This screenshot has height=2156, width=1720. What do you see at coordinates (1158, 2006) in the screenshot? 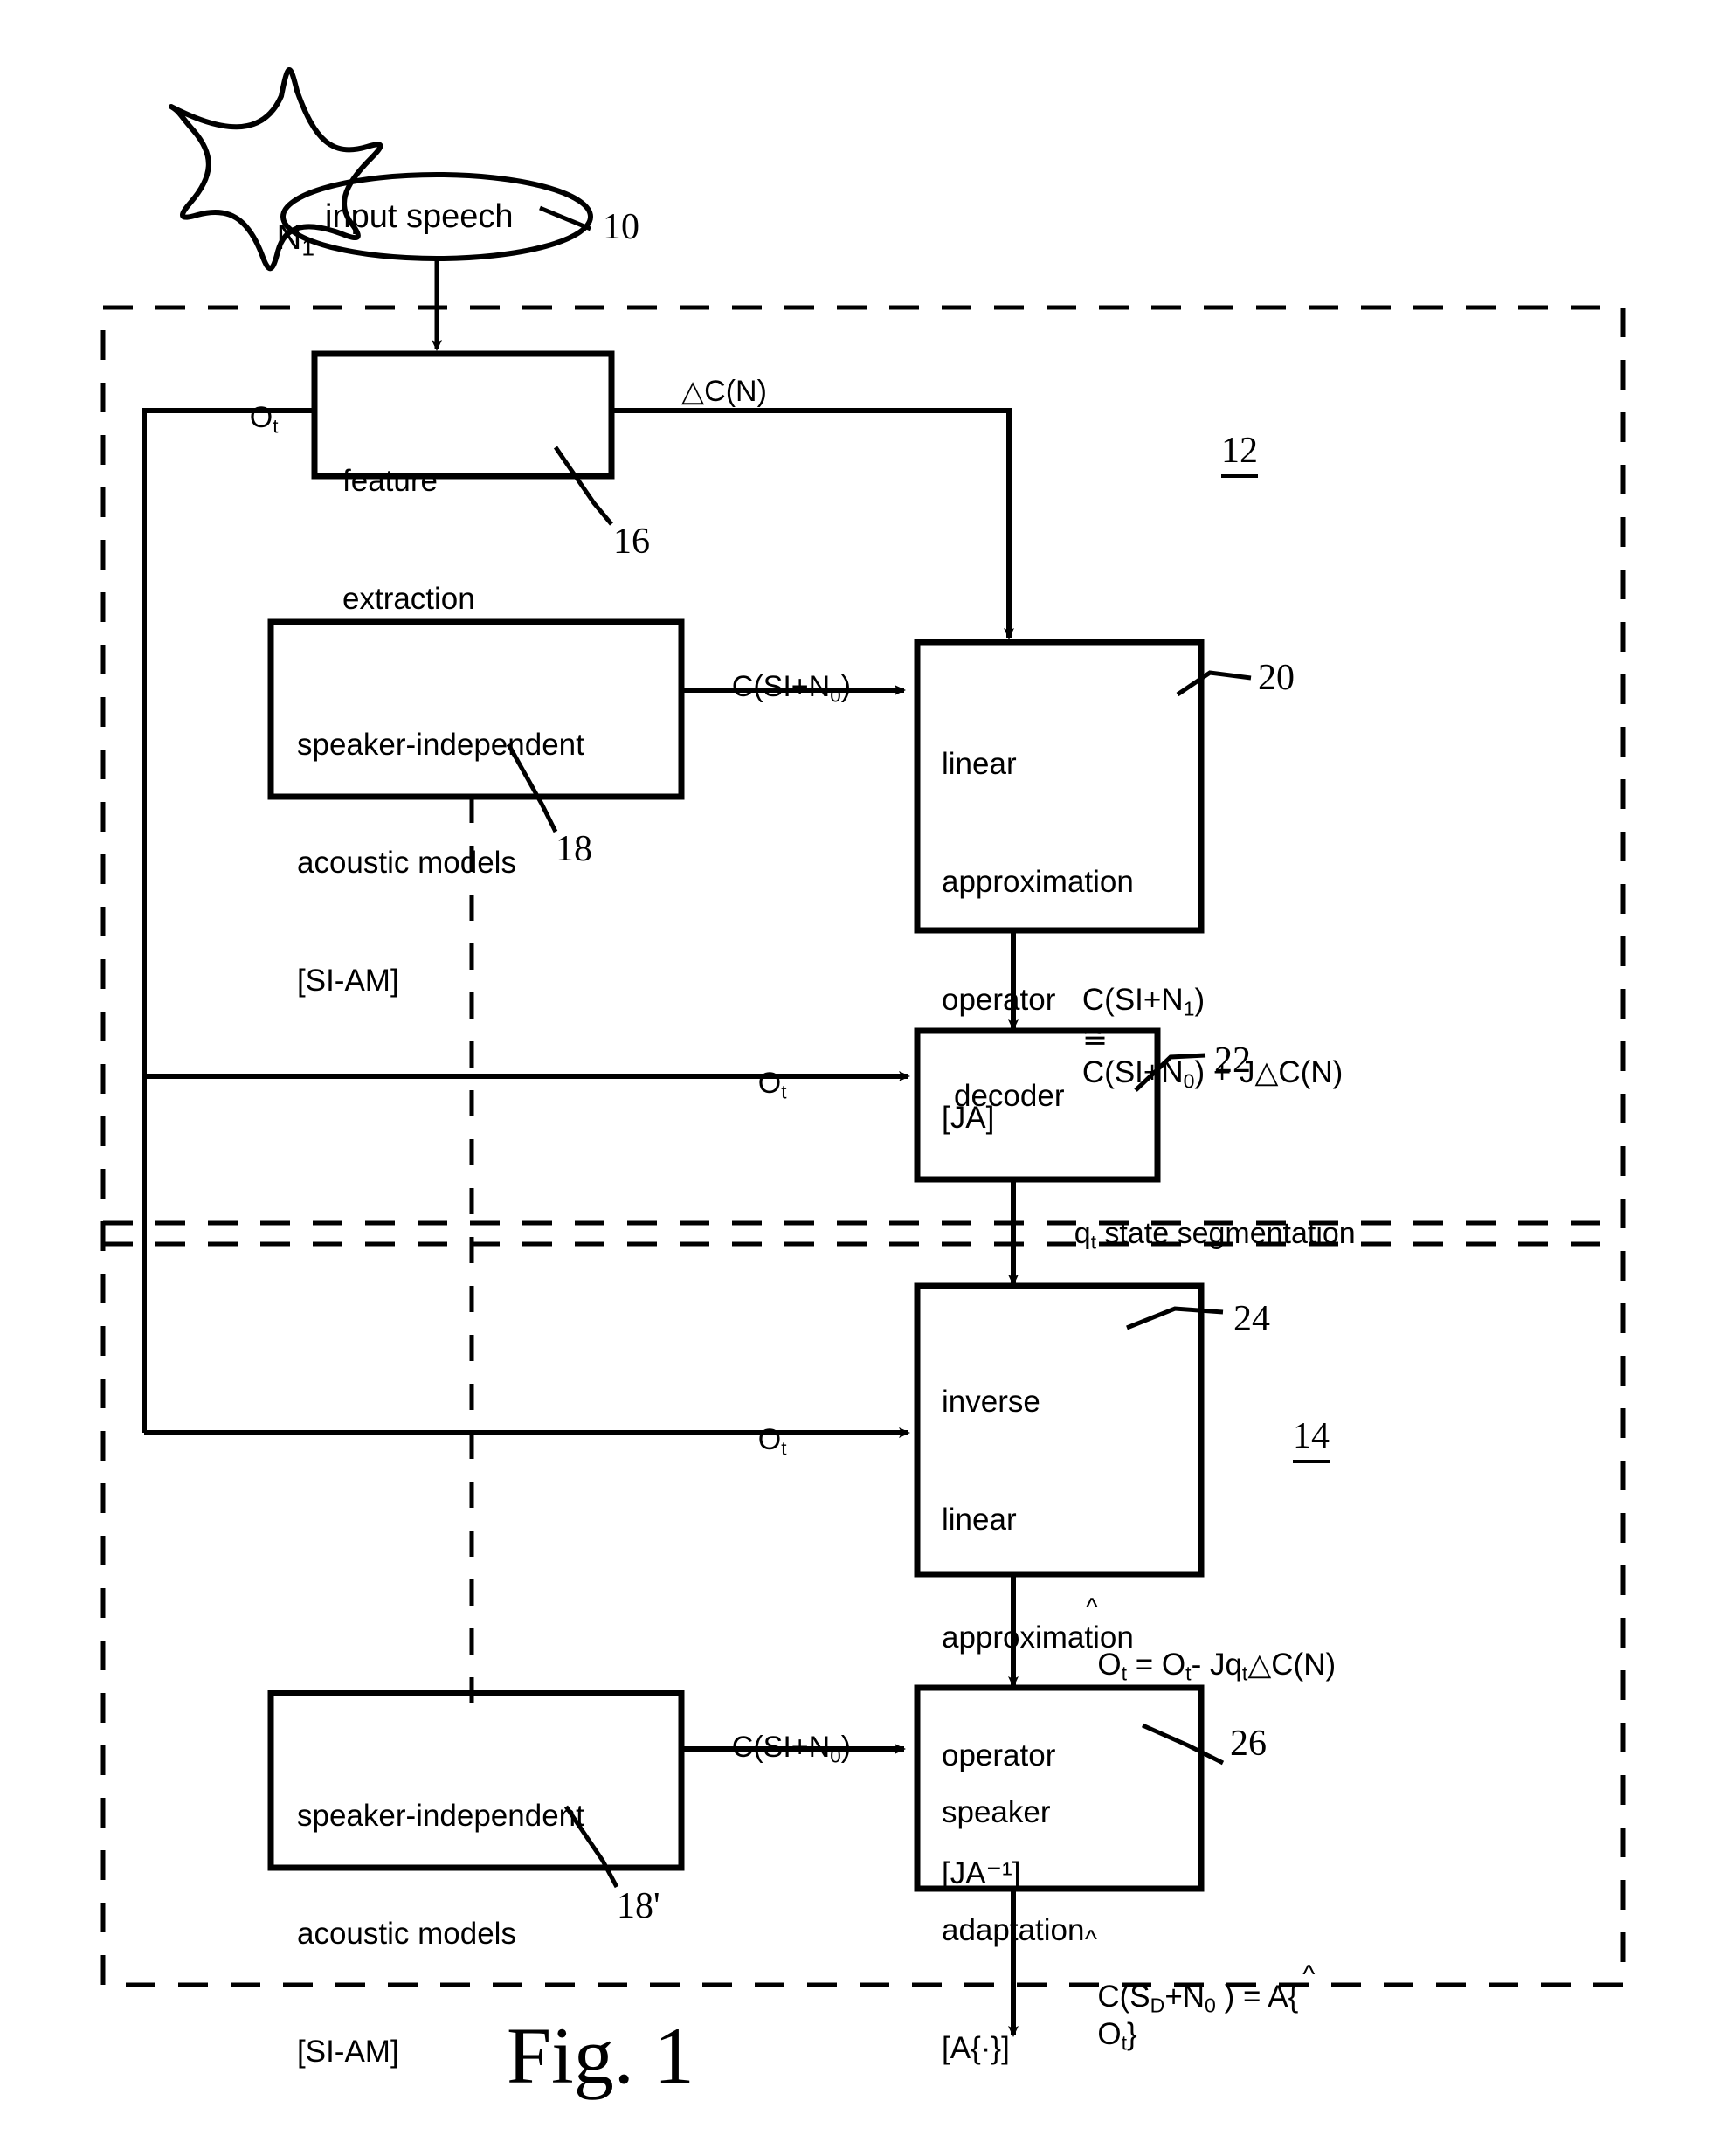
I see `adapt-c-sub-d: D` at bounding box center [1158, 2006].